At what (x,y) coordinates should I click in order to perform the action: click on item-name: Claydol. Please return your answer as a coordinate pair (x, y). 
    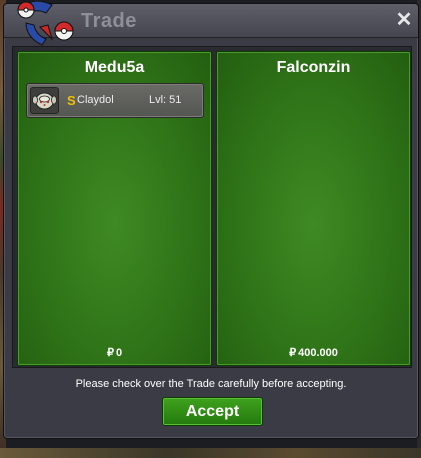
    Looking at the image, I should click on (95, 100).